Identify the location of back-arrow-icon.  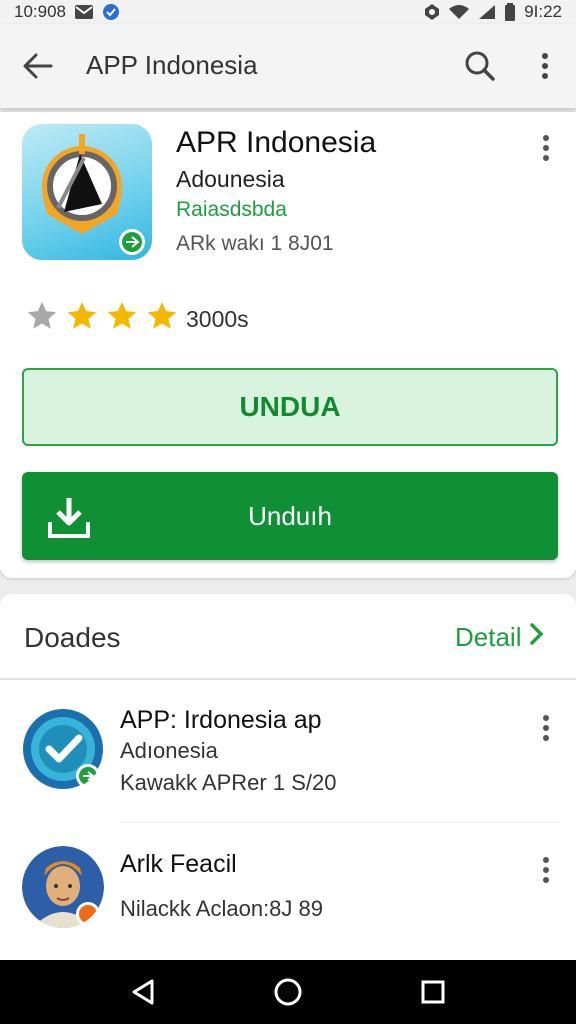
(38, 66).